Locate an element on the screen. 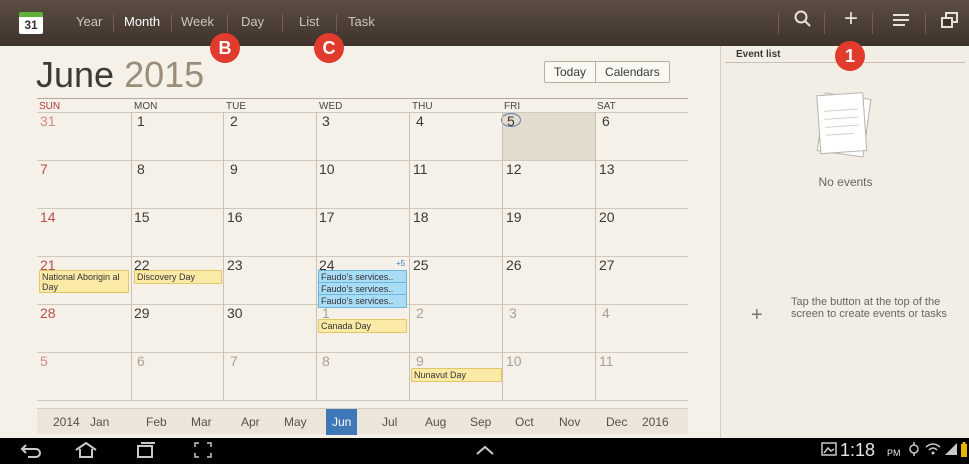 Image resolution: width=969 pixels, height=464 pixels. month-item: May is located at coordinates (295, 422).